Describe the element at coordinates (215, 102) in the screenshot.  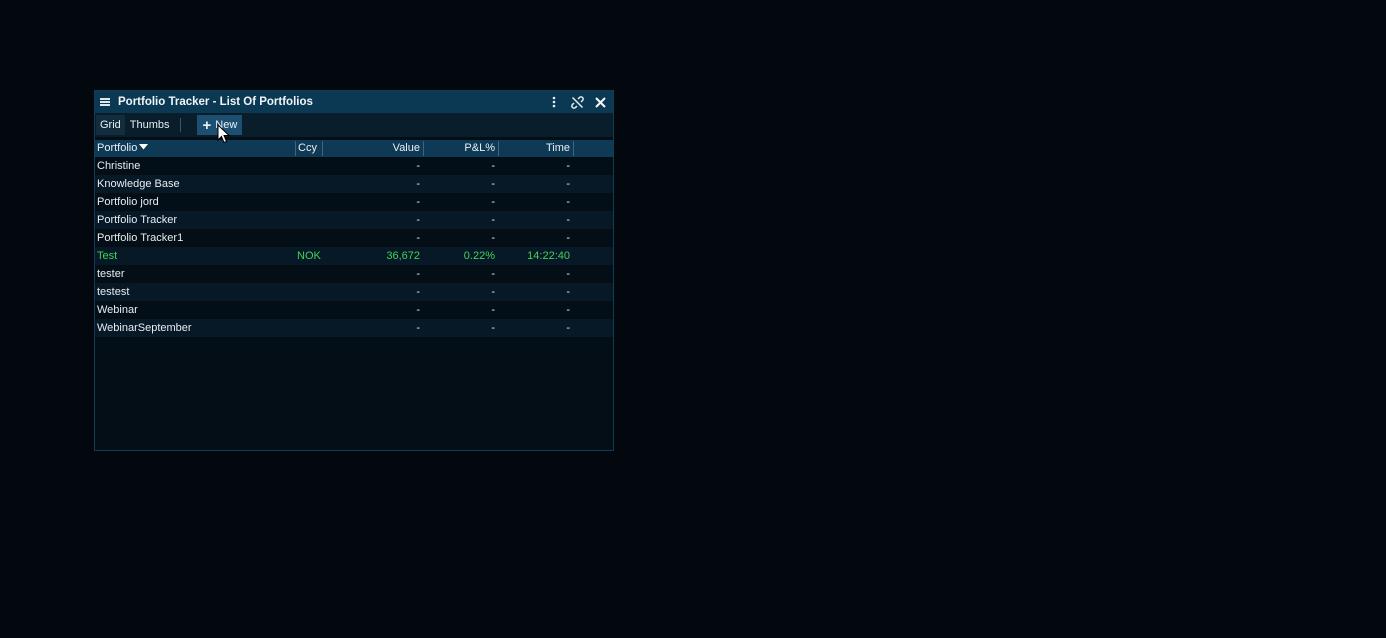
I see `window-title: Portfolio Tracker - List Of Portfolios` at that location.